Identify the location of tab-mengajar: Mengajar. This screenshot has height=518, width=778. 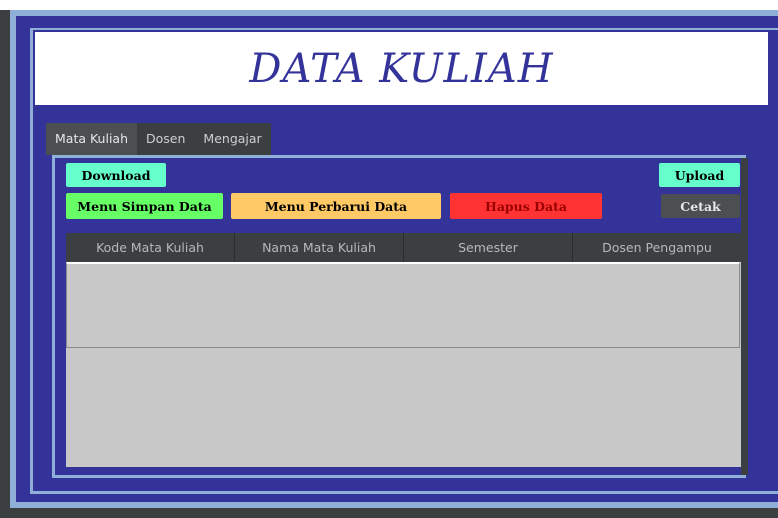
(232, 139).